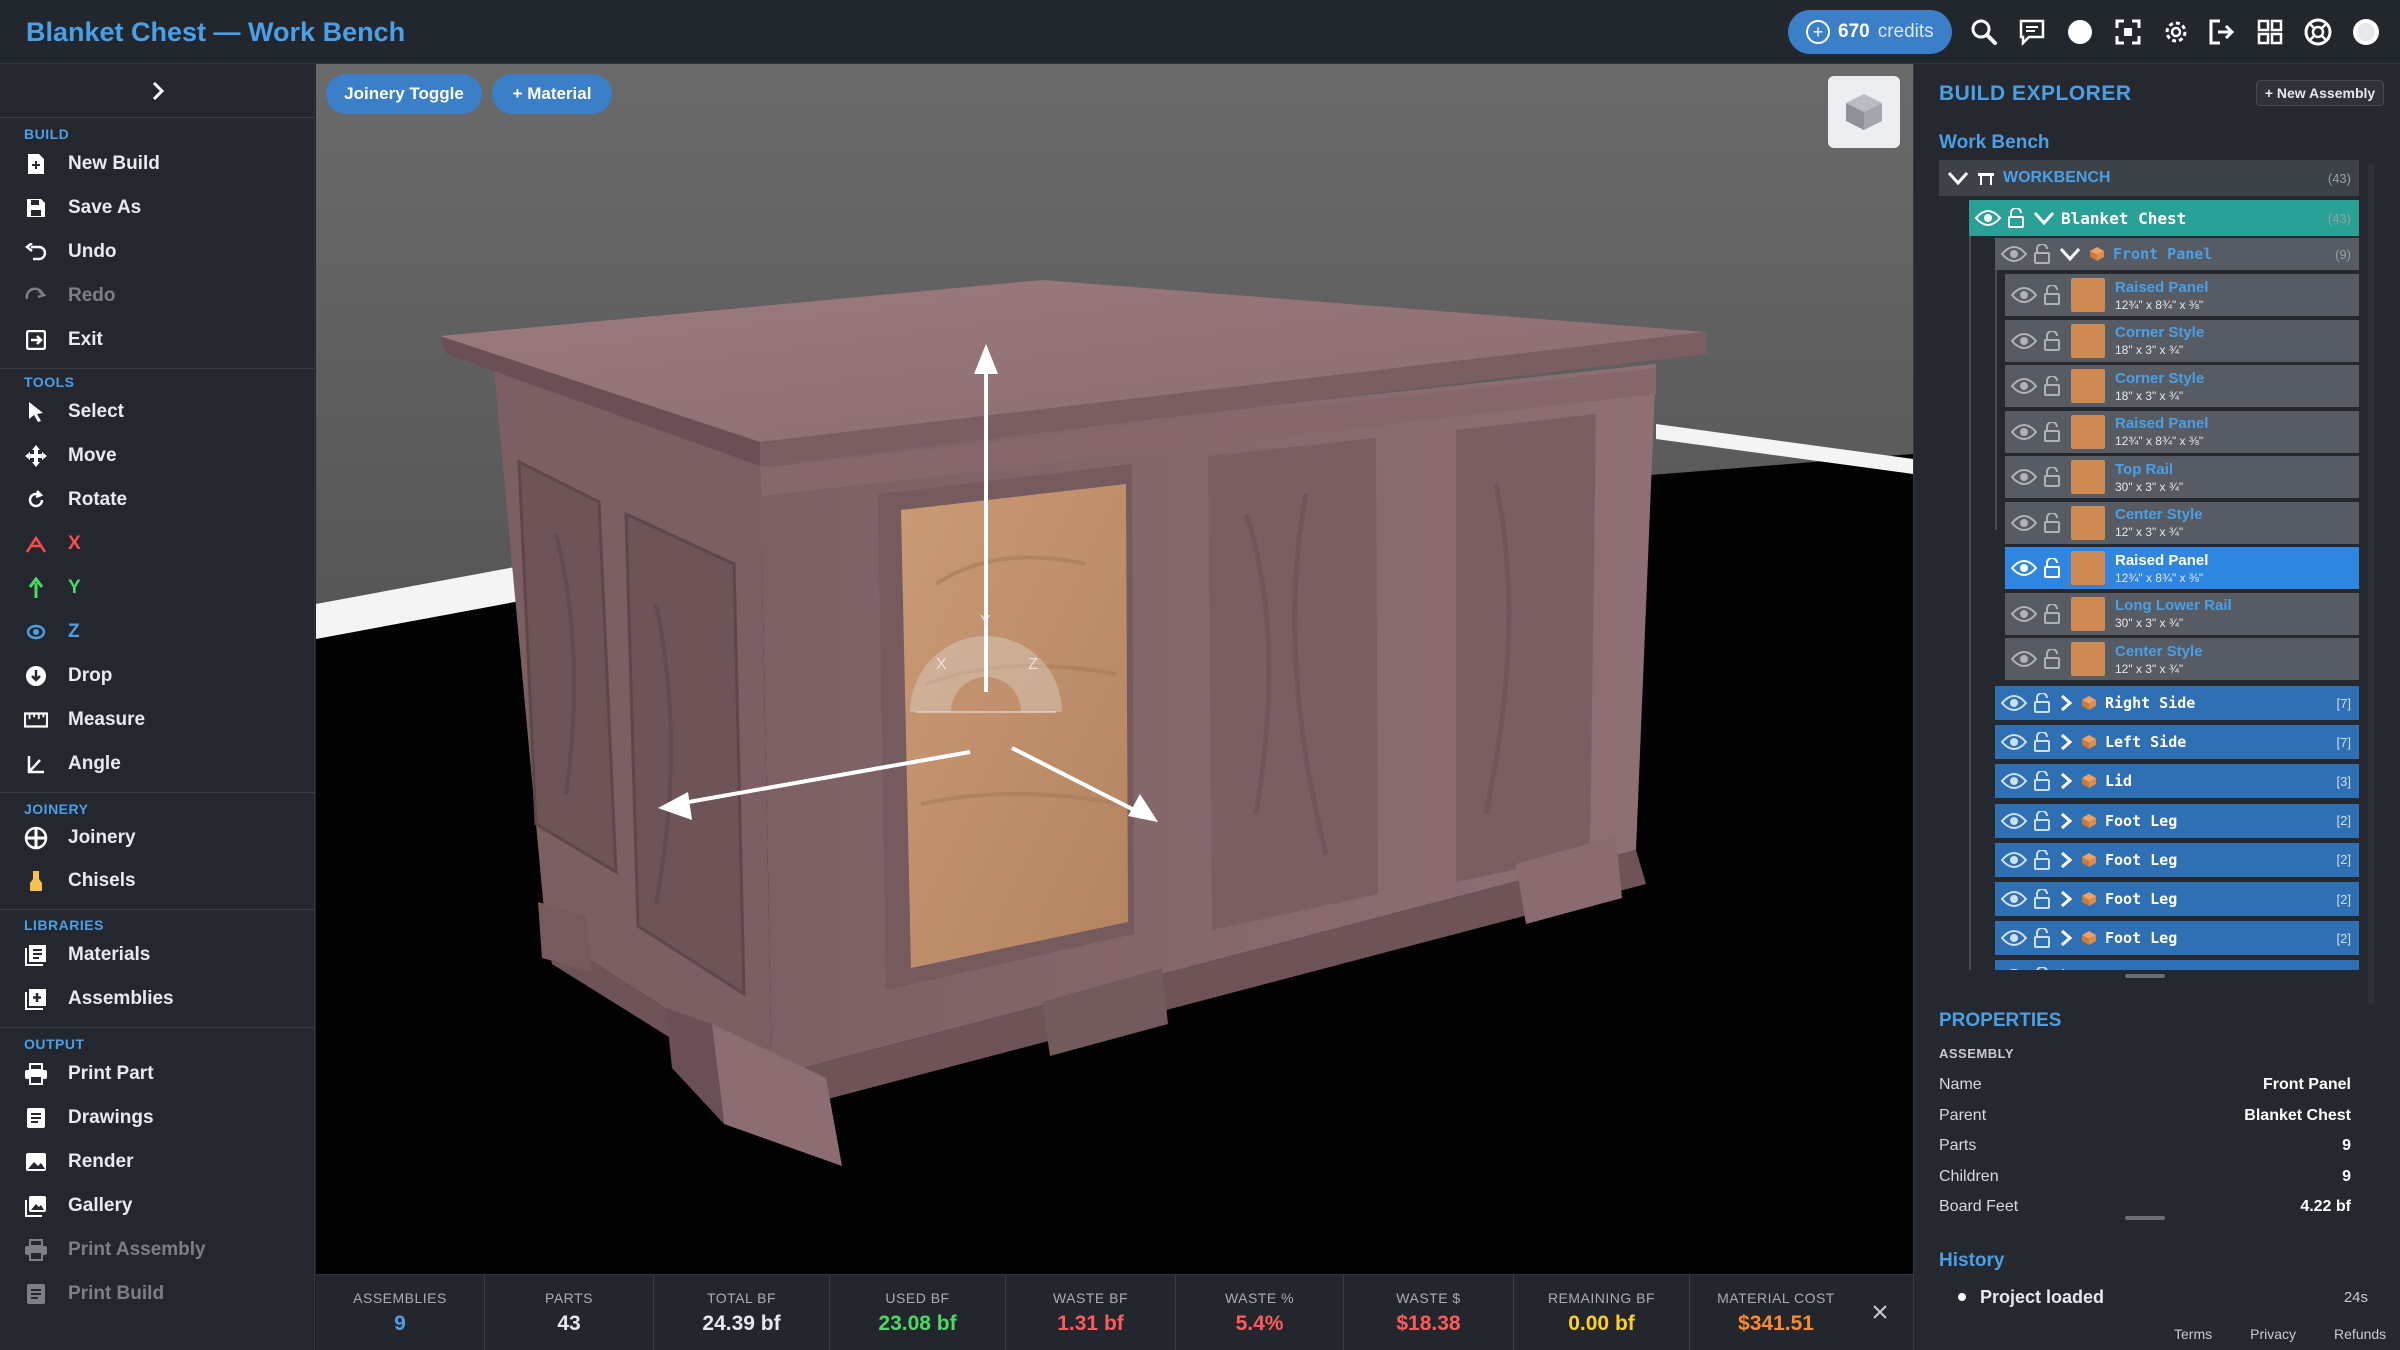  Describe the element at coordinates (2360, 1334) in the screenshot. I see `refunds-link: Refunds` at that location.